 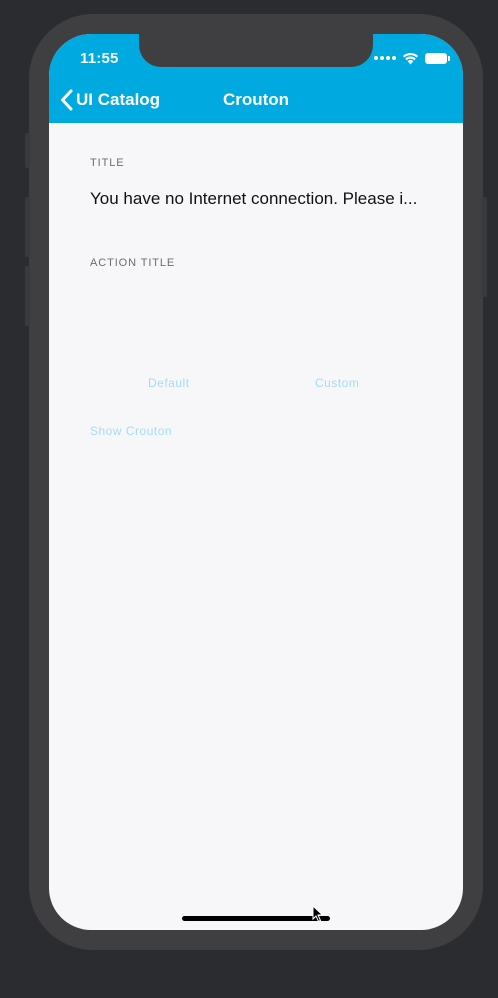 What do you see at coordinates (437, 58) in the screenshot?
I see `battery-icon` at bounding box center [437, 58].